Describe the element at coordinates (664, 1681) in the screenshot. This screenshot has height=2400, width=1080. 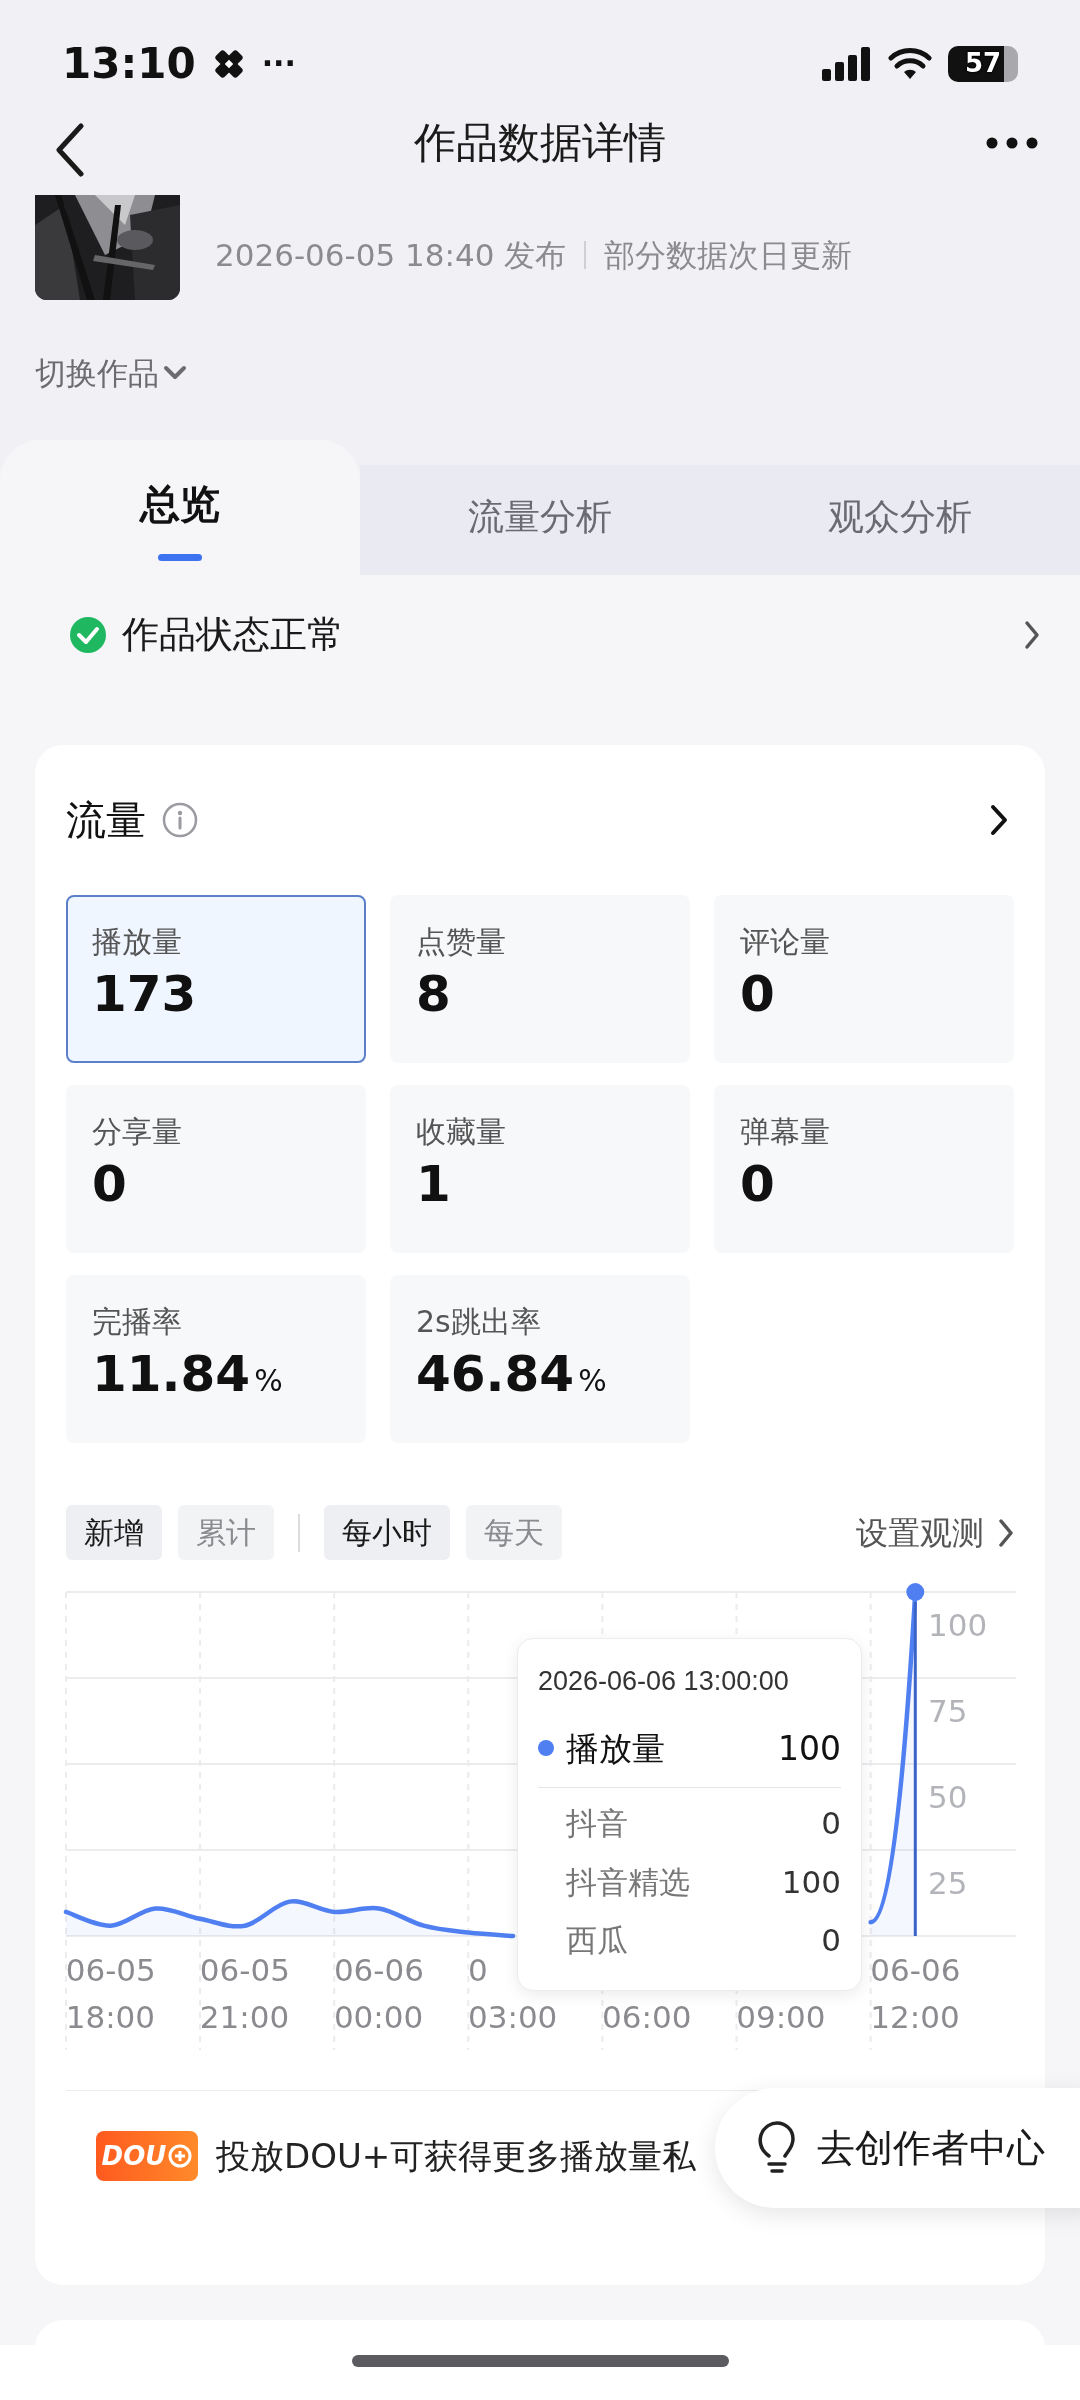
I see `tooltip-time: 2026-06-06 13:00:00` at that location.